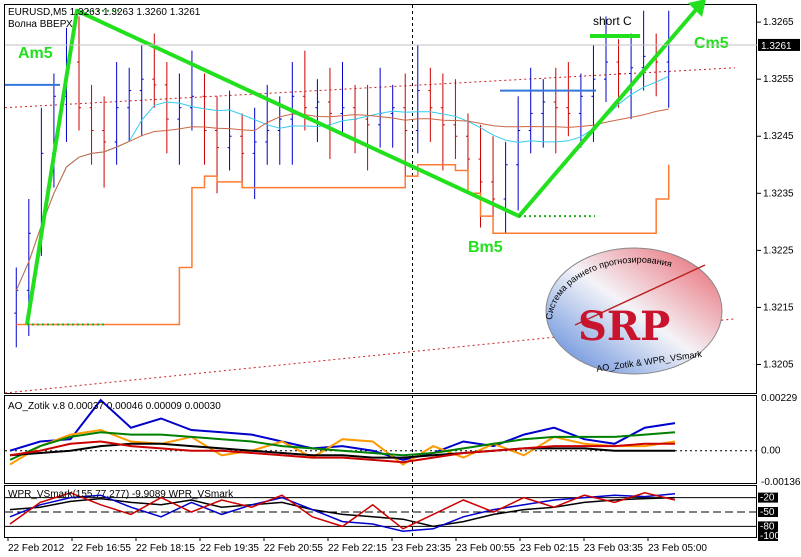 The image size is (801, 557). Describe the element at coordinates (781, 482) in the screenshot. I see `ao-tick-label: -0.00136` at that location.